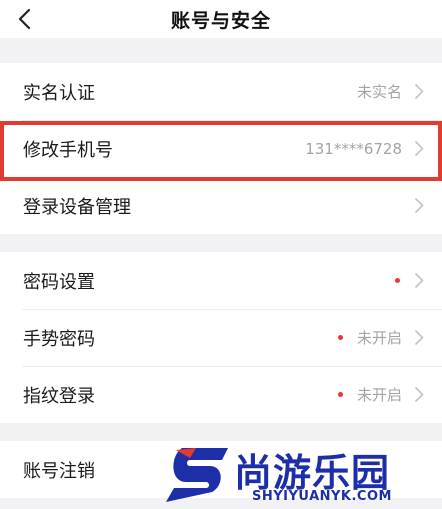 The image size is (442, 509). What do you see at coordinates (59, 471) in the screenshot?
I see `row-label: 账号注销` at bounding box center [59, 471].